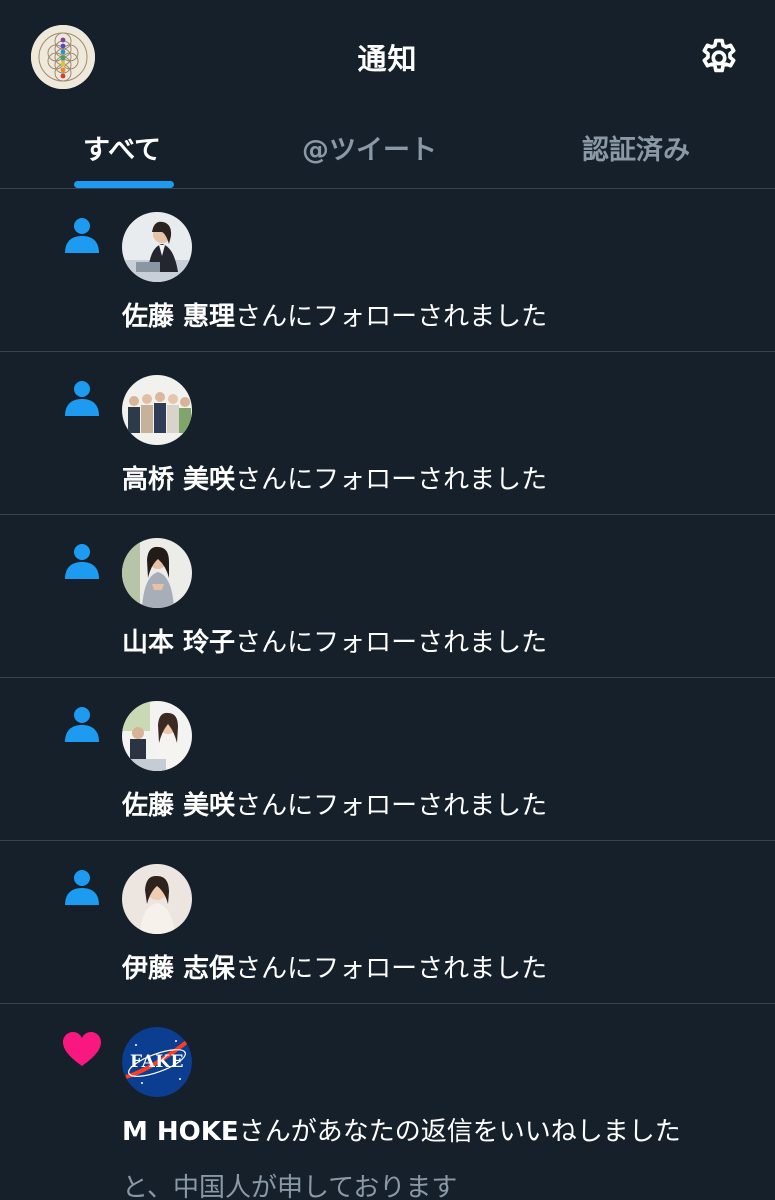 The image size is (775, 1200). What do you see at coordinates (178, 806) in the screenshot?
I see `user-name: 佐藤 美咲` at bounding box center [178, 806].